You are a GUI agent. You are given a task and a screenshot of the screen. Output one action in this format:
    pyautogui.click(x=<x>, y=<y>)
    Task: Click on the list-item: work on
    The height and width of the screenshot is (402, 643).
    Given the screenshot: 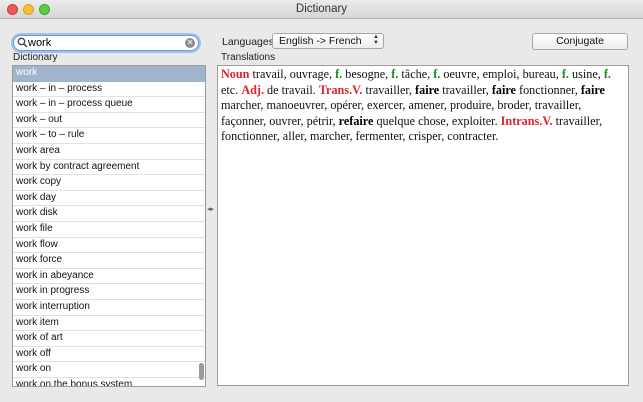 What is the action you would take?
    pyautogui.click(x=109, y=370)
    